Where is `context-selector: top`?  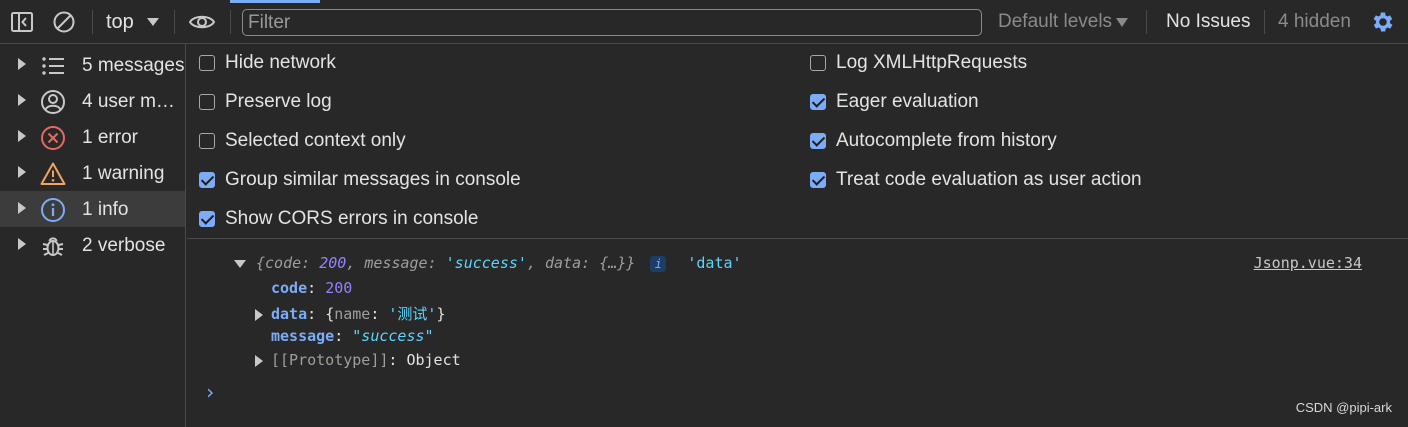
context-selector: top is located at coordinates (133, 22).